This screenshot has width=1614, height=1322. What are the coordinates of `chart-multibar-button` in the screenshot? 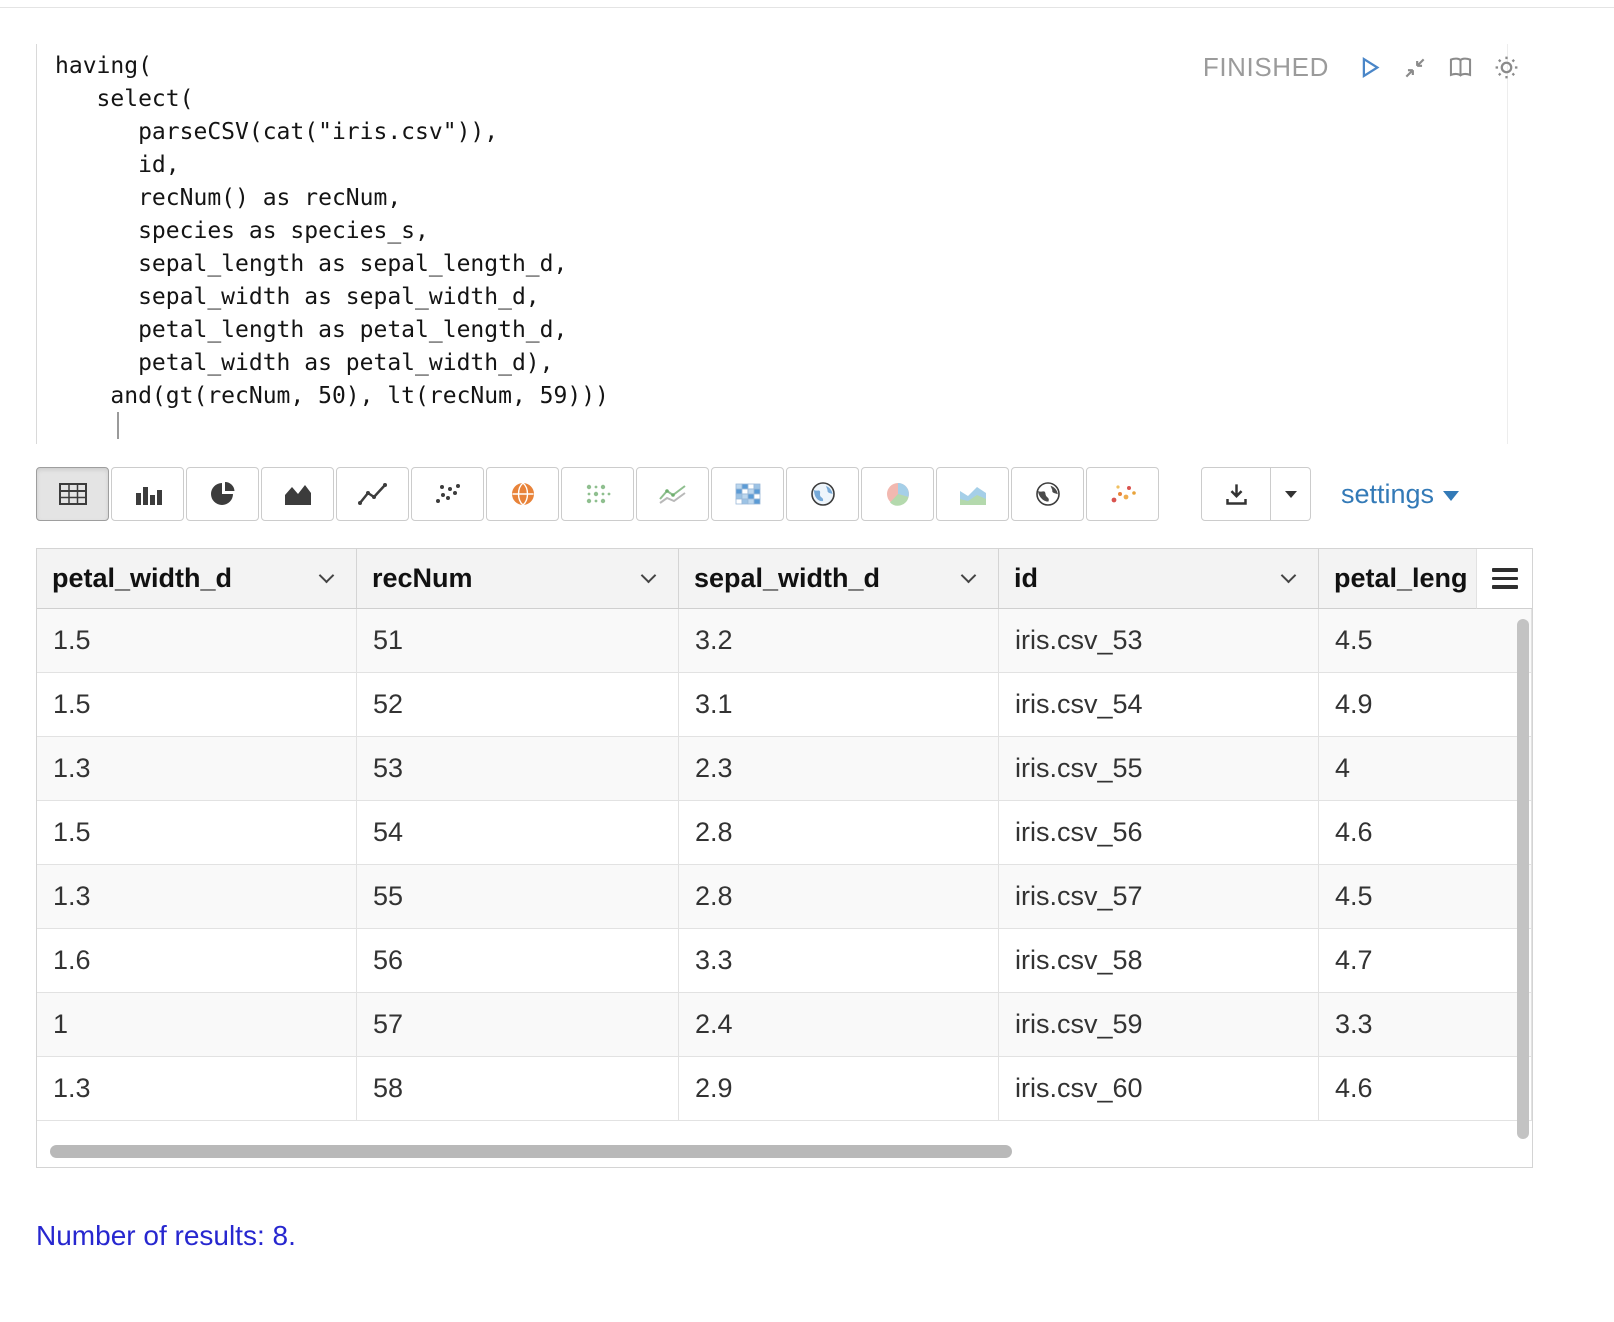 It's located at (147, 494).